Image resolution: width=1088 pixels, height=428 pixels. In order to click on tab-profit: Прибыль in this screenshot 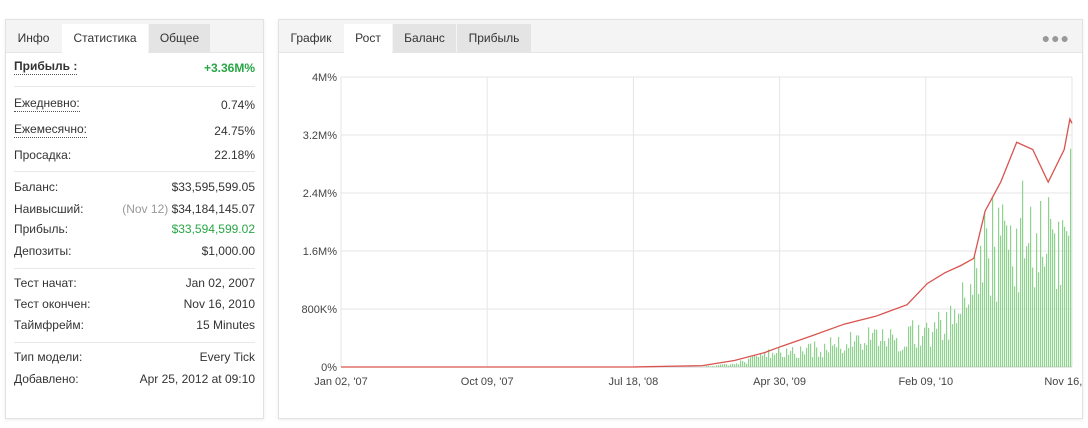, I will do `click(494, 38)`.